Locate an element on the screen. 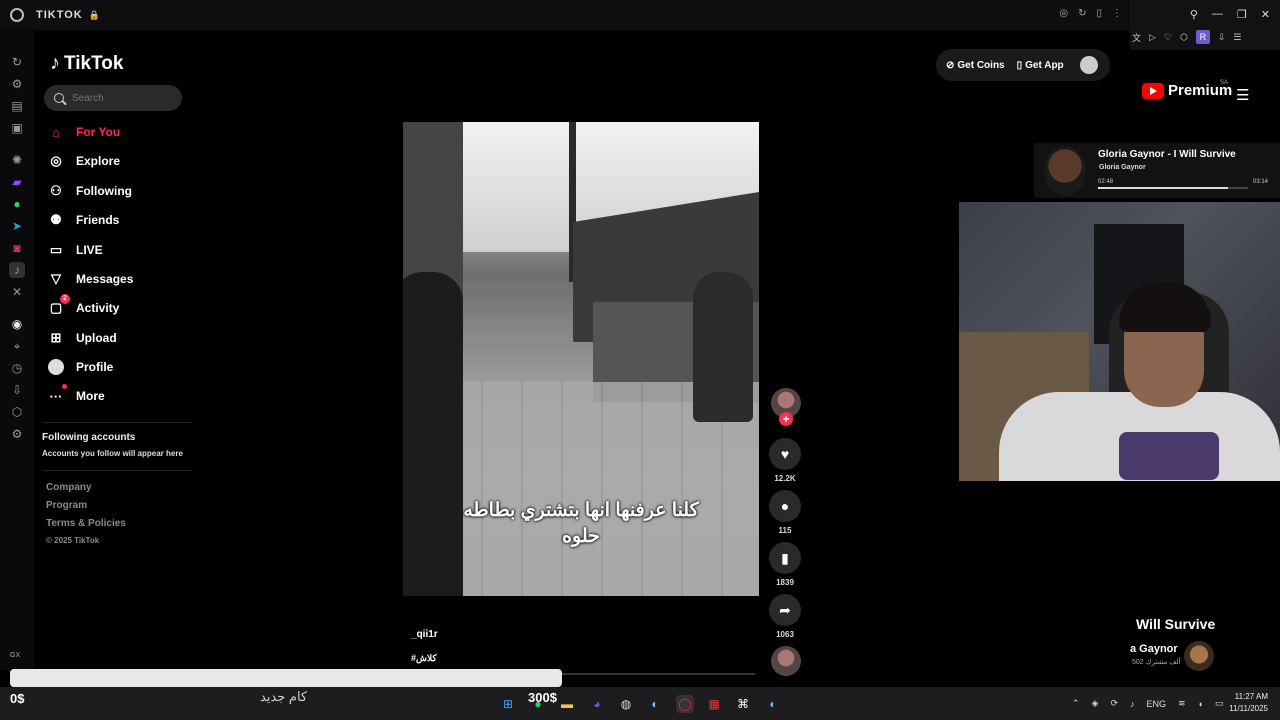 The height and width of the screenshot is (720, 1280). list-icon: ☰ is located at coordinates (1237, 37).